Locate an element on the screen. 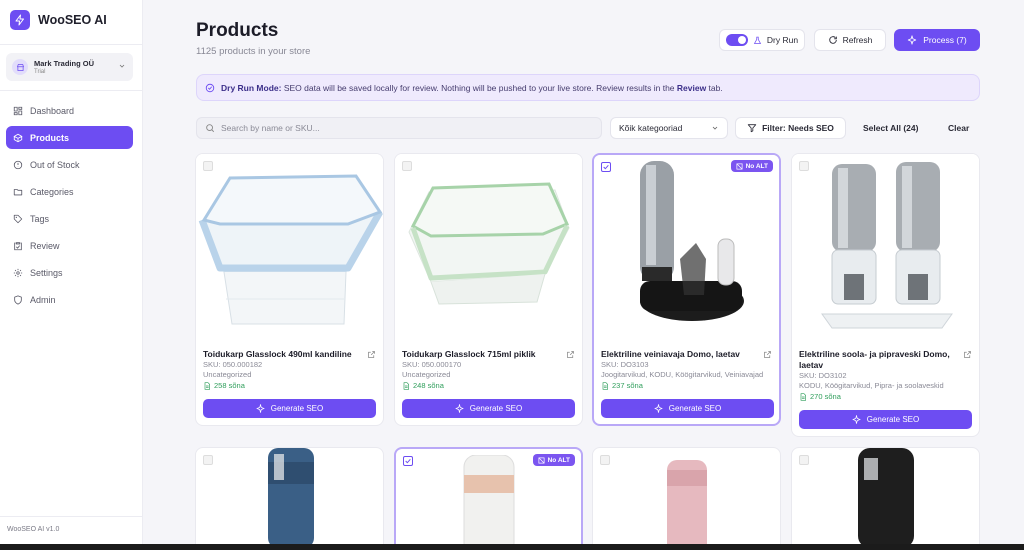 Image resolution: width=1024 pixels, height=550 pixels. gear-icon is located at coordinates (18, 272).